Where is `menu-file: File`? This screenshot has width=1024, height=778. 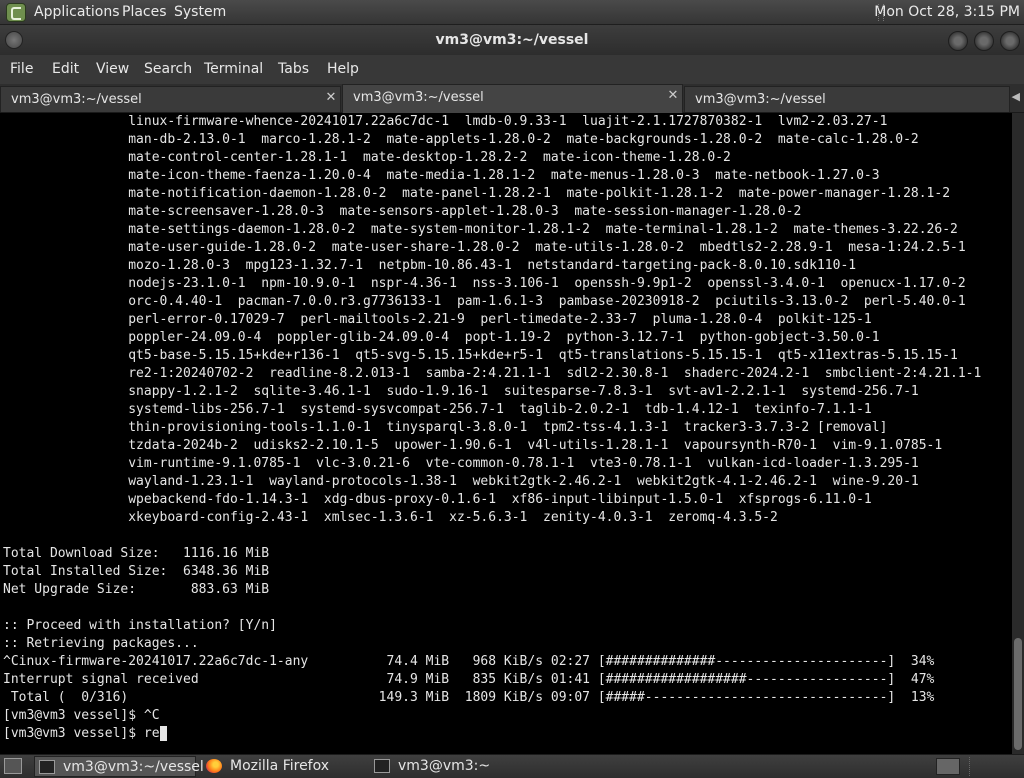
menu-file: File is located at coordinates (21, 69).